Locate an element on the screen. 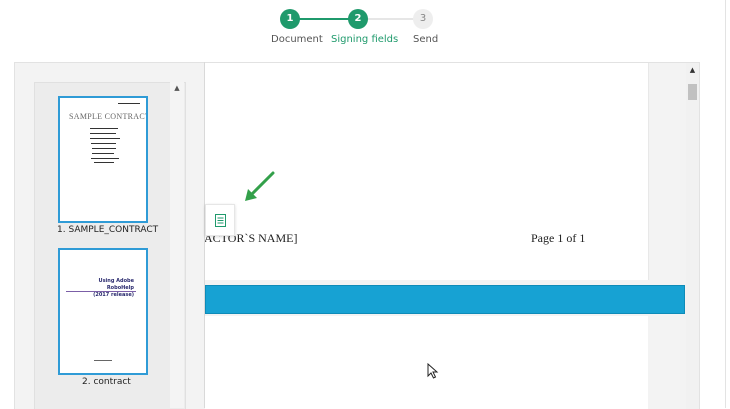 This screenshot has width=730, height=409. scrollbar-thumb is located at coordinates (692, 92).